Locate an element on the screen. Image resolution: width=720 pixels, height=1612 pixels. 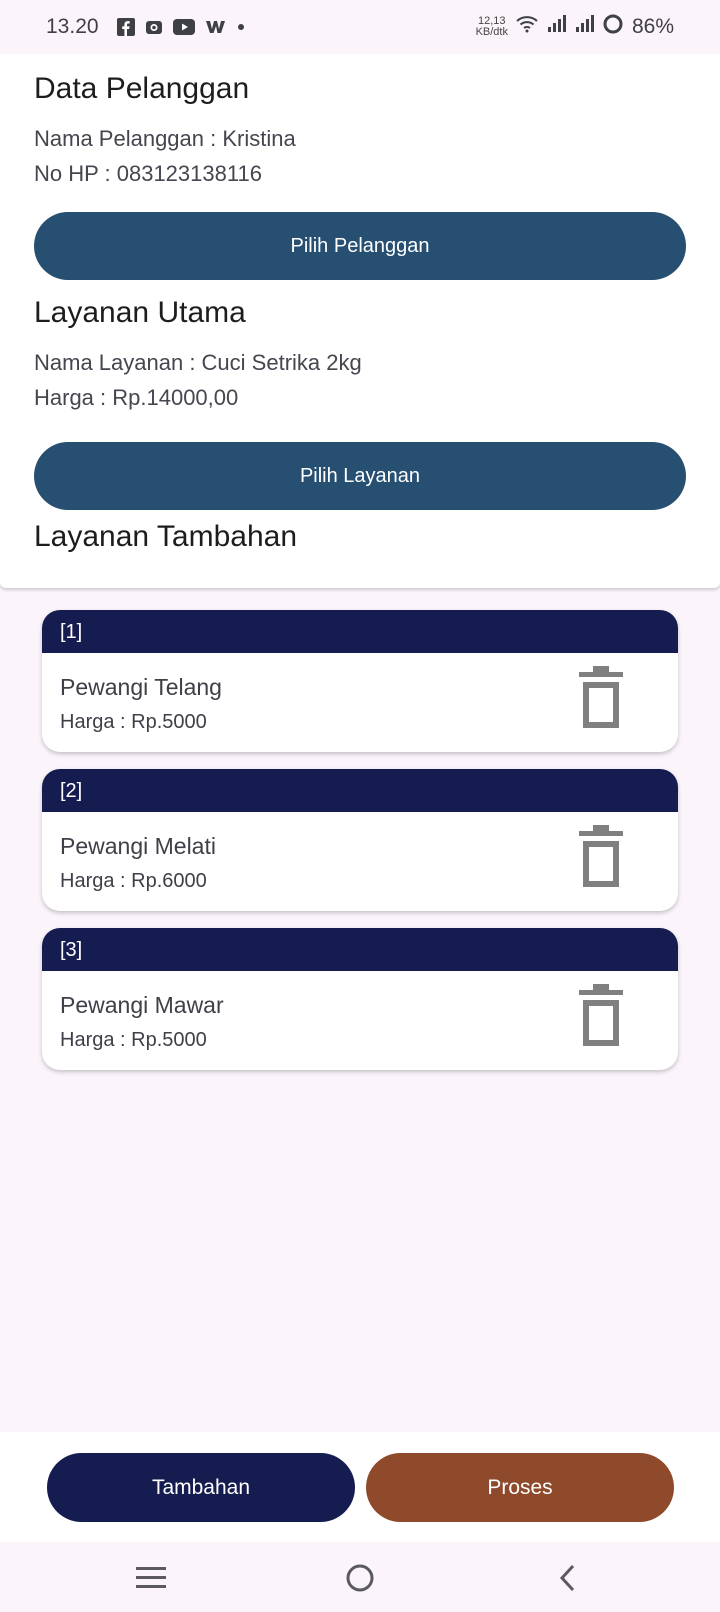
extra-service-name: Pewangi Mawar is located at coordinates (142, 1005).